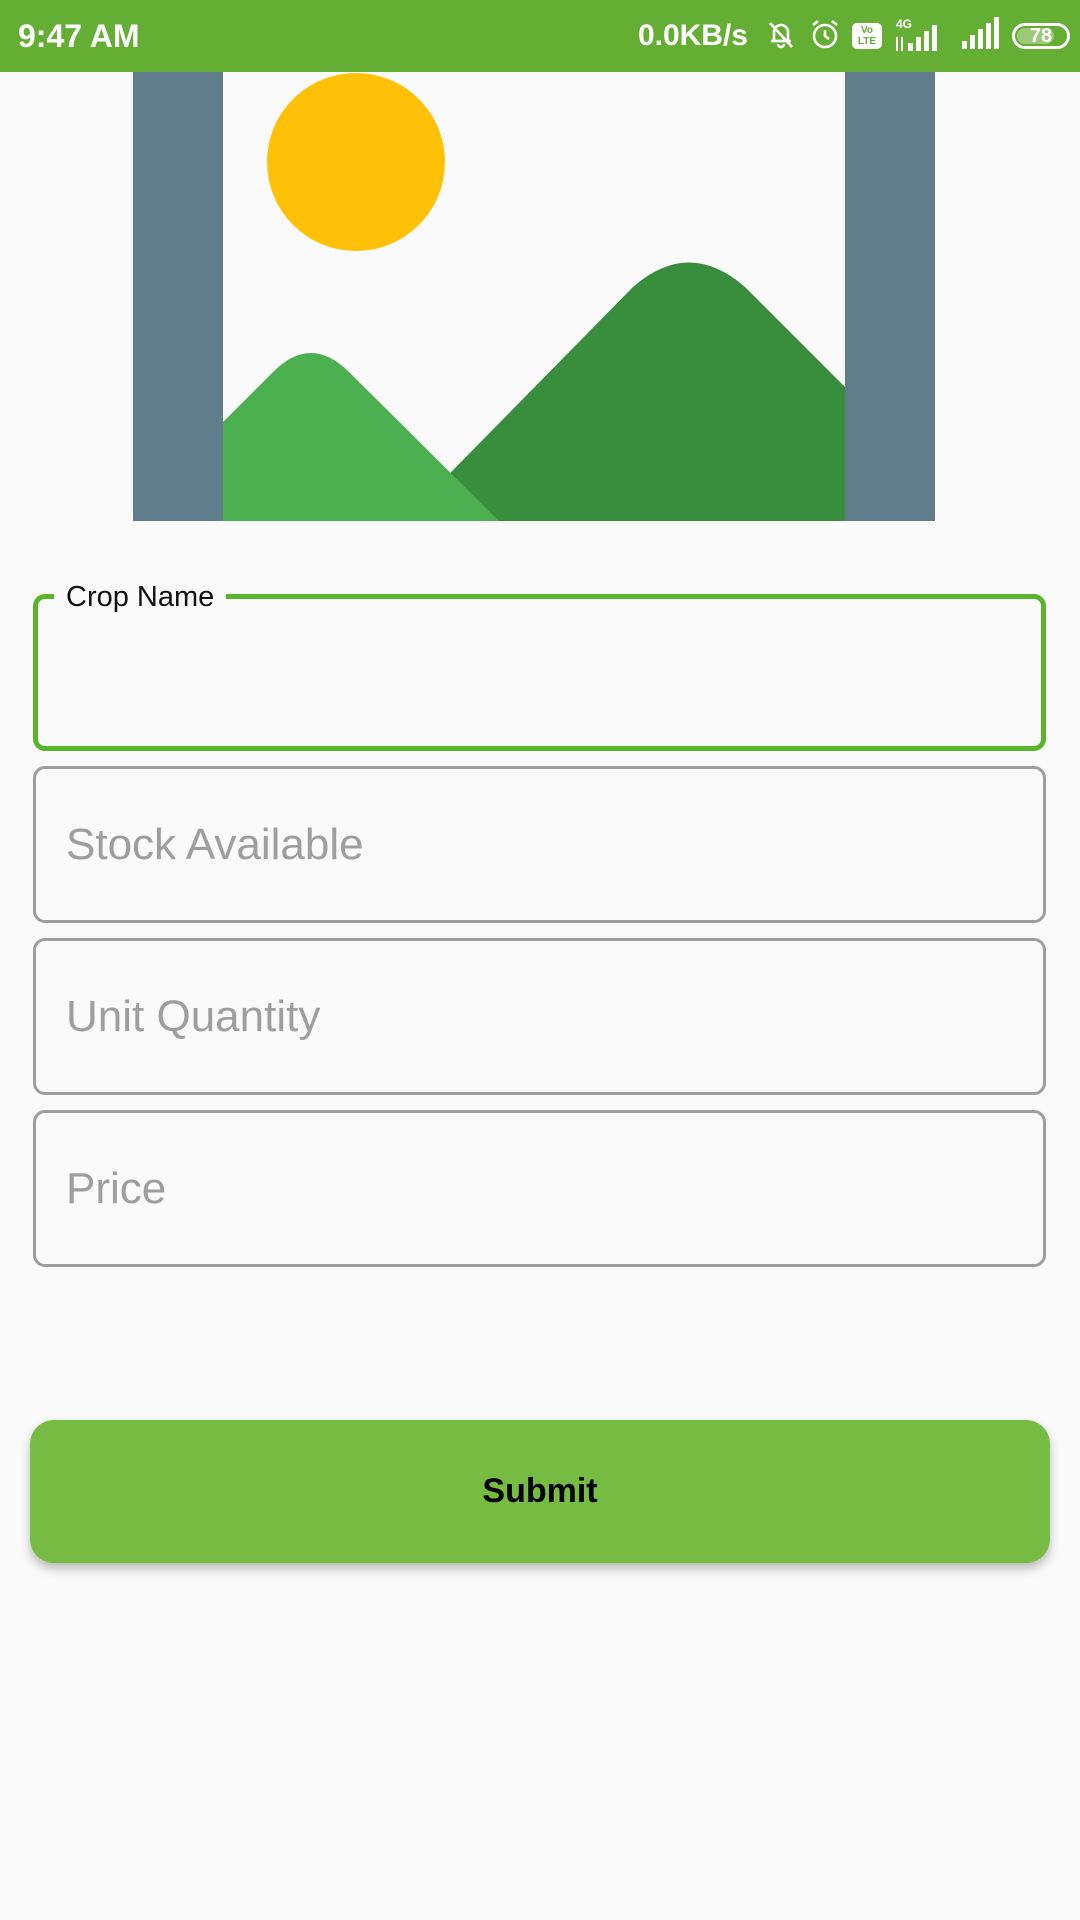  What do you see at coordinates (890, 296) in the screenshot?
I see `frame-right-bar` at bounding box center [890, 296].